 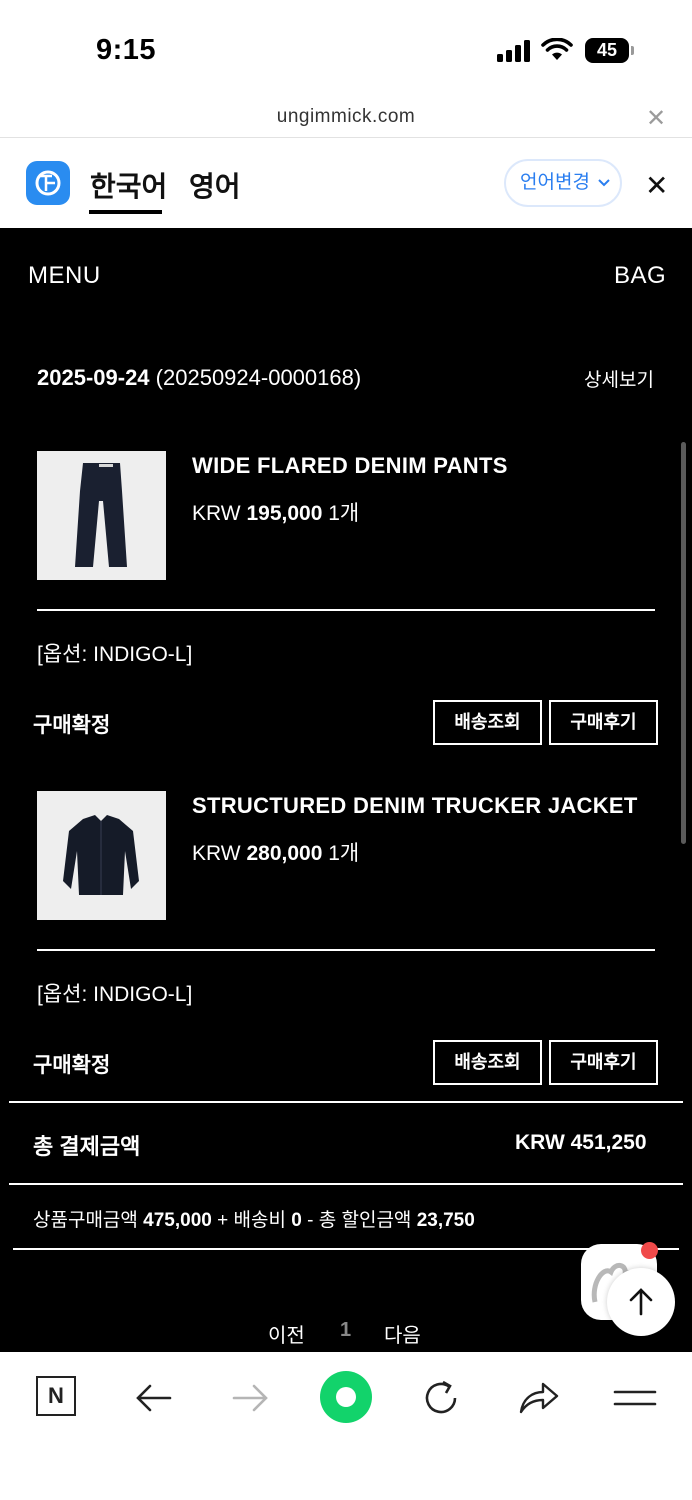 What do you see at coordinates (101, 515) in the screenshot?
I see `product-image-pants` at bounding box center [101, 515].